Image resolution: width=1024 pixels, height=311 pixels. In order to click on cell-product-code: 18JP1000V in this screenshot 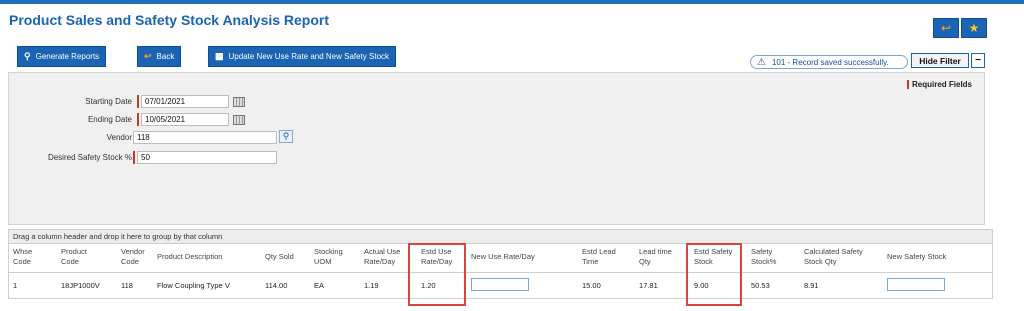, I will do `click(80, 285)`.